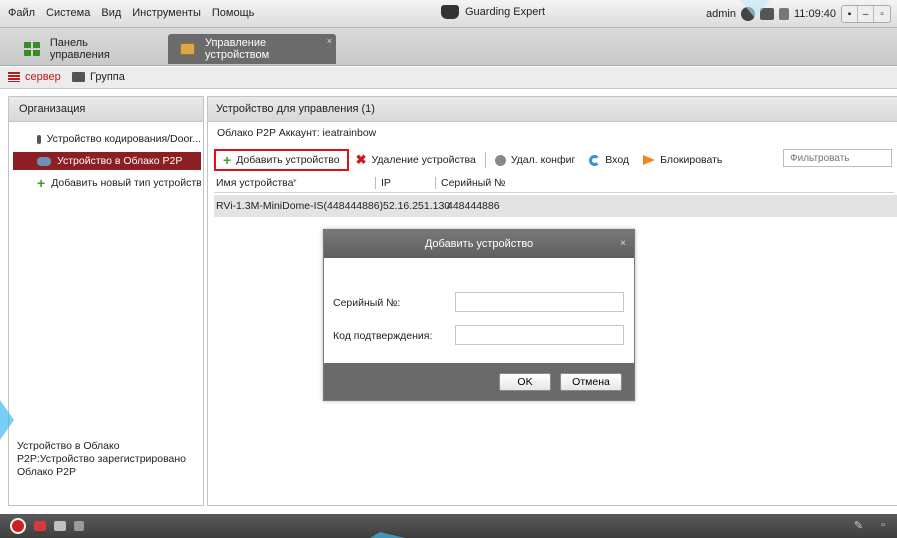 The image size is (897, 538). Describe the element at coordinates (783, 14) in the screenshot. I see `rate-icon` at that location.